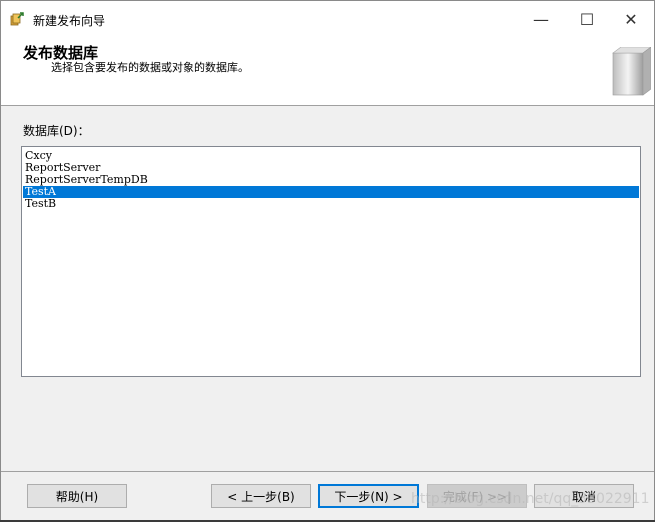 The width and height of the screenshot is (655, 522). I want to click on wizard-header: 发布数据库 选择包含要发布的数据或对象的数据库。, so click(327, 71).